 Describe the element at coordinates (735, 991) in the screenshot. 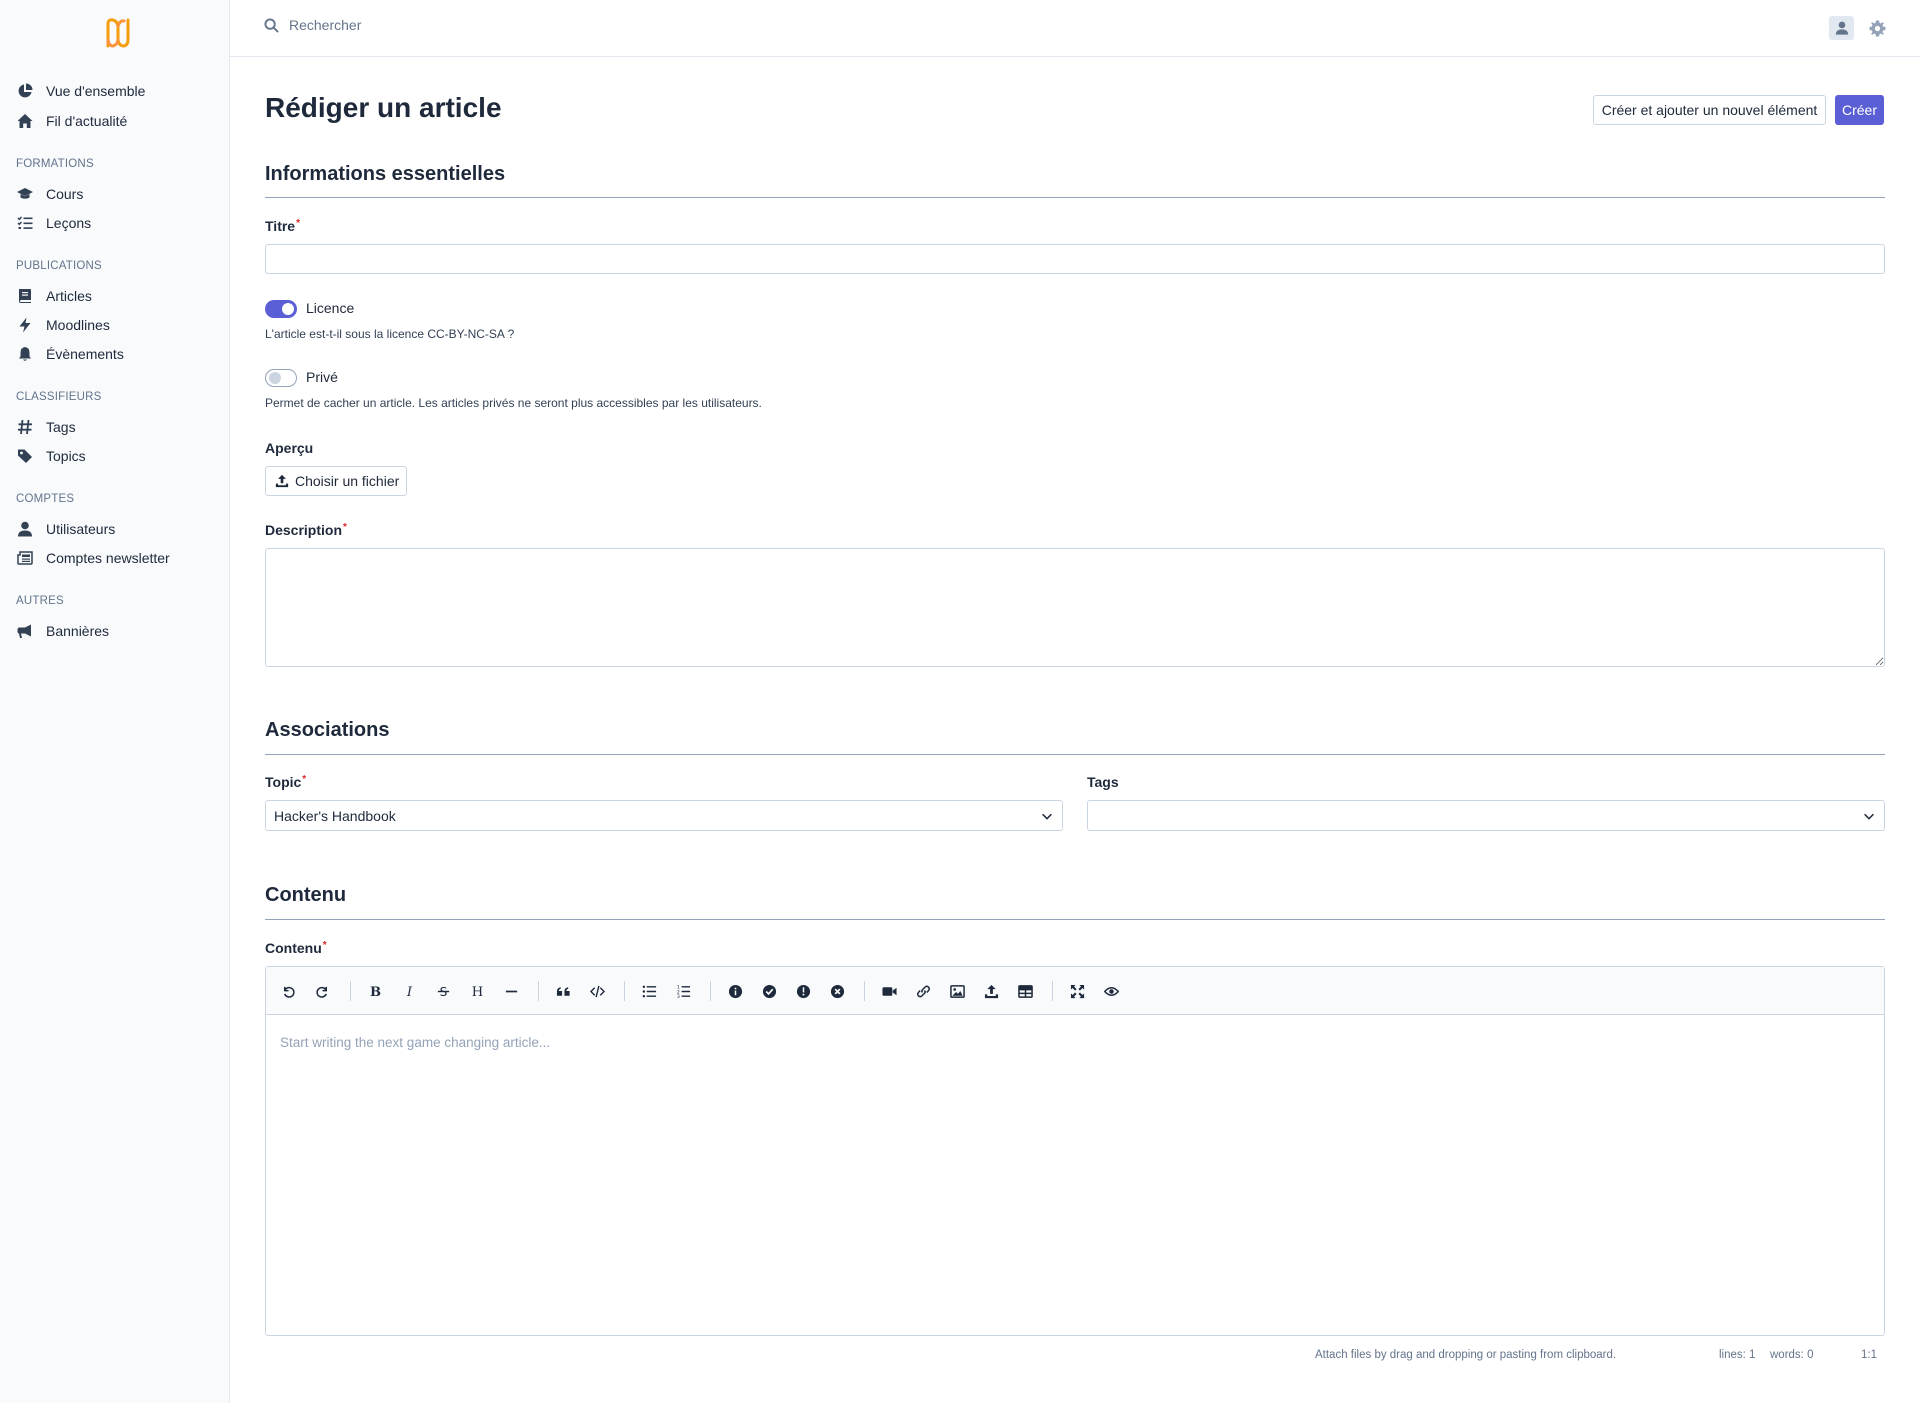

I see `info-icon` at that location.